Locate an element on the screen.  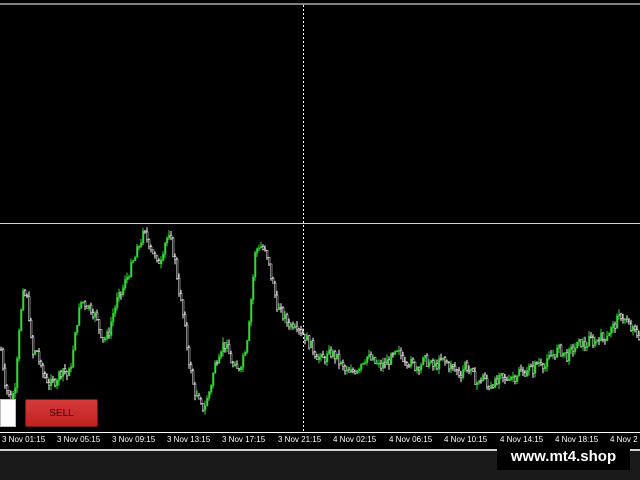
time-tick-label: 3 Nov 13:15 is located at coordinates (189, 439).